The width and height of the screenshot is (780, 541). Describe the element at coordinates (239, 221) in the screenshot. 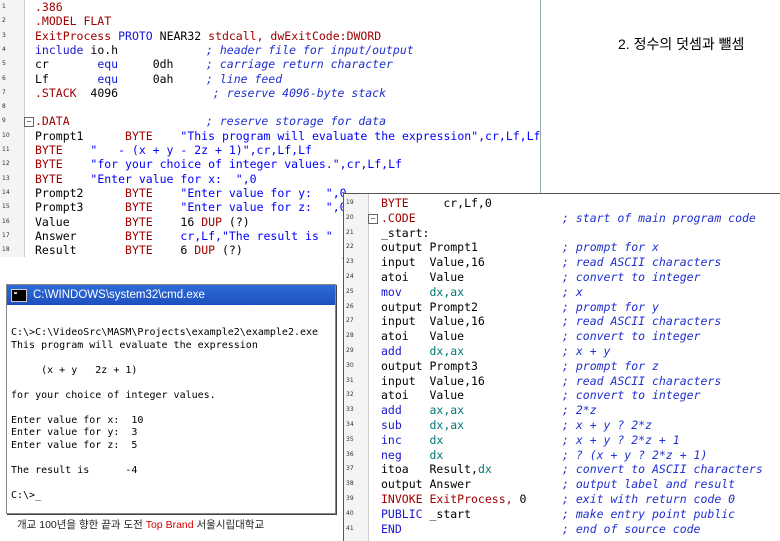

I see `code-token: (?)` at that location.